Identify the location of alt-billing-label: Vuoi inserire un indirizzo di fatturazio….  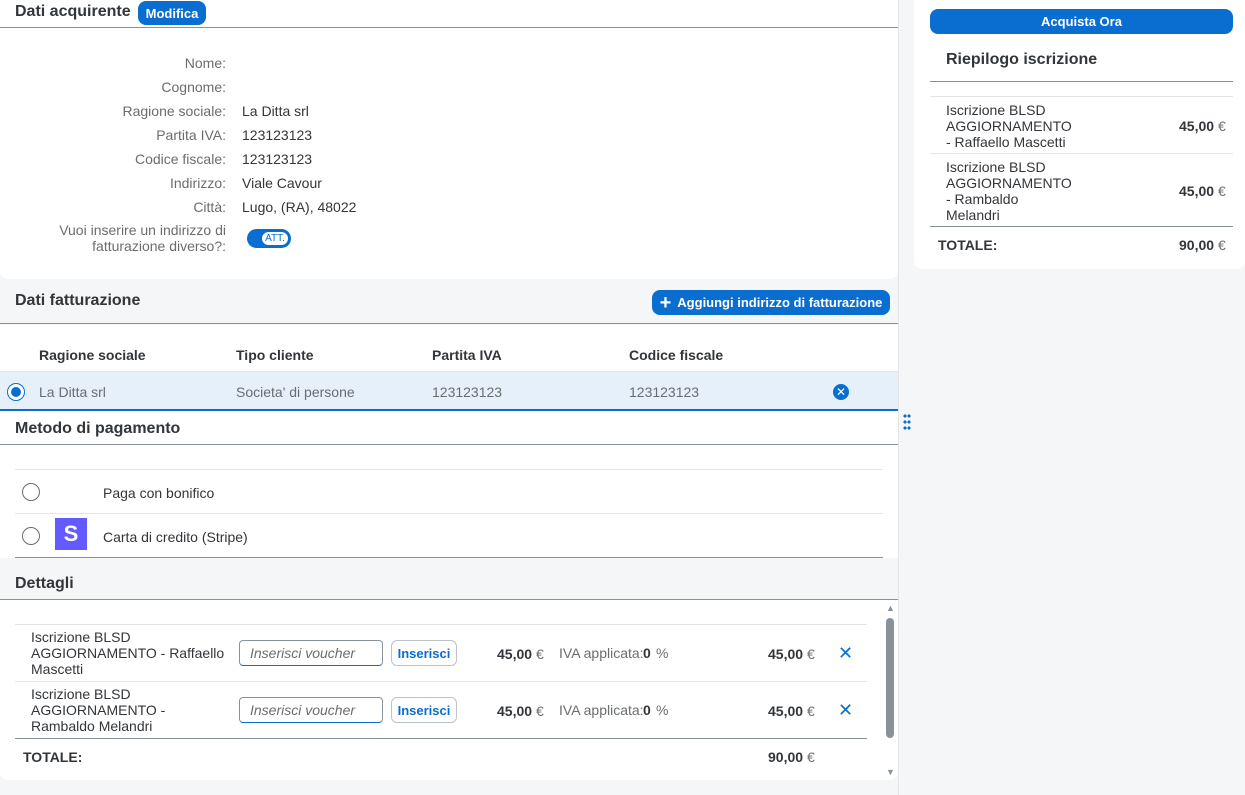
(142, 238).